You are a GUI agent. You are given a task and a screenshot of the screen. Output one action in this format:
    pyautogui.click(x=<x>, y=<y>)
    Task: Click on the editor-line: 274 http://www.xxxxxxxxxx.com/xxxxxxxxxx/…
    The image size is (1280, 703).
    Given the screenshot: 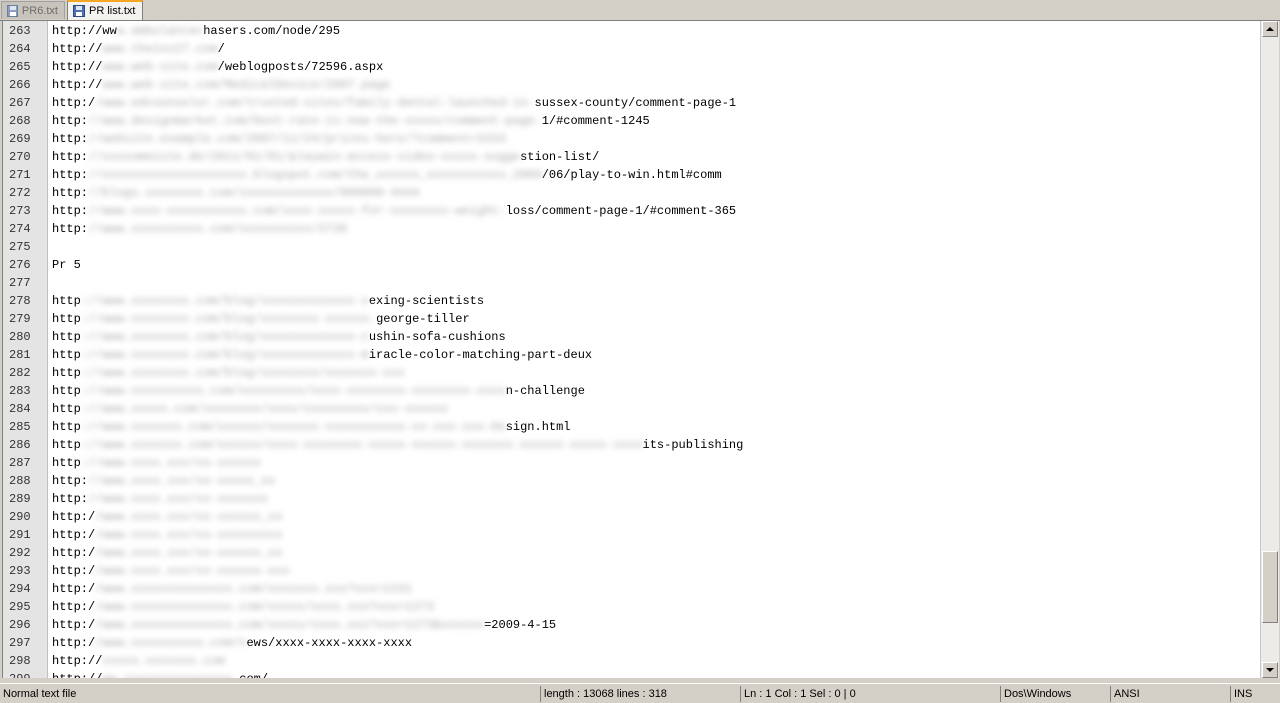 What is the action you would take?
    pyautogui.click(x=632, y=229)
    